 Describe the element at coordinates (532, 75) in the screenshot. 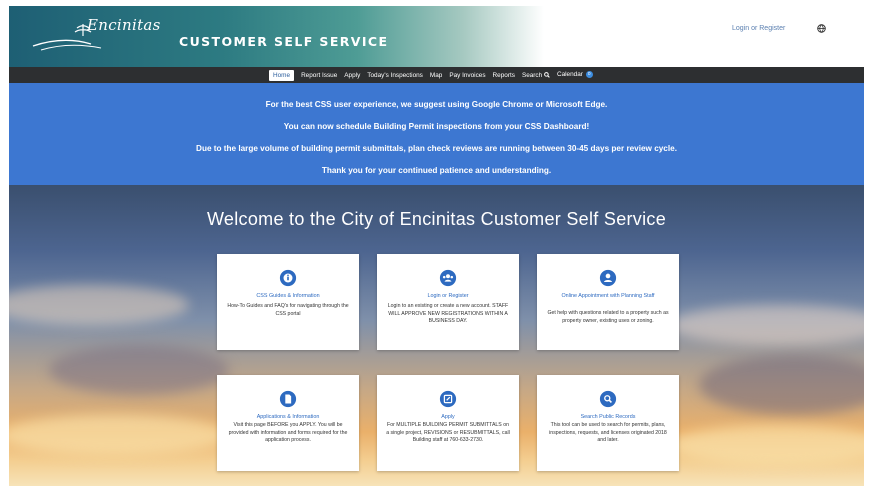

I see `nav-search-label: Search` at that location.